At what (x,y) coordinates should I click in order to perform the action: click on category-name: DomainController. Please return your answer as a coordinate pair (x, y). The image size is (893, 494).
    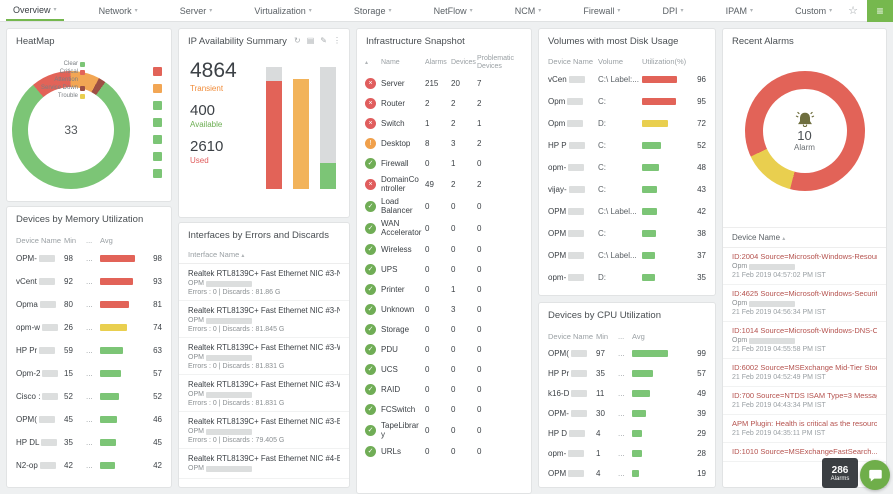
    Looking at the image, I should click on (400, 184).